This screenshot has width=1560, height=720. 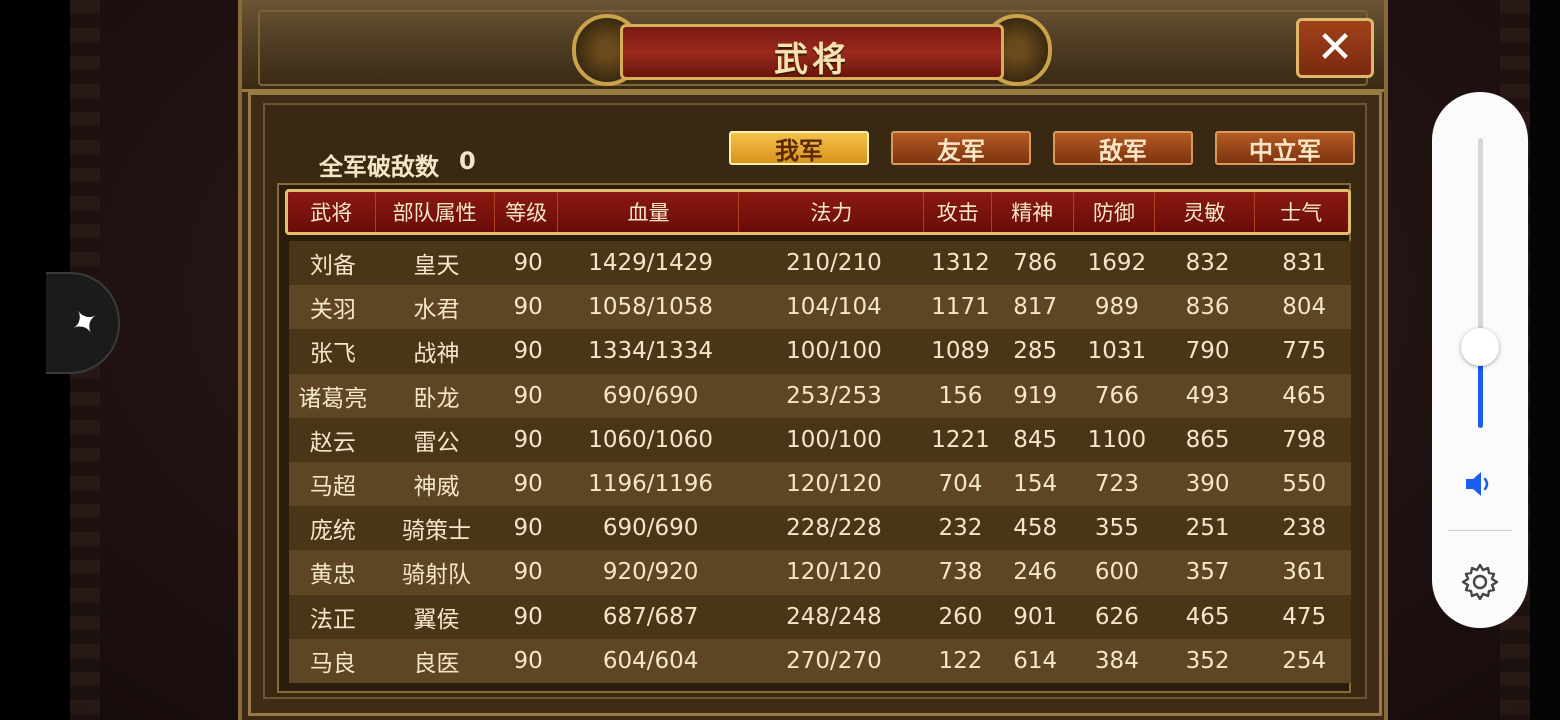 I want to click on column-header-general: 武将, so click(x=332, y=212).